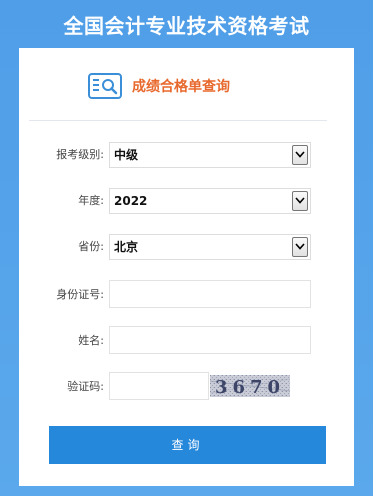 The image size is (373, 496). I want to click on id-number-row: 身份证号:, so click(186, 294).